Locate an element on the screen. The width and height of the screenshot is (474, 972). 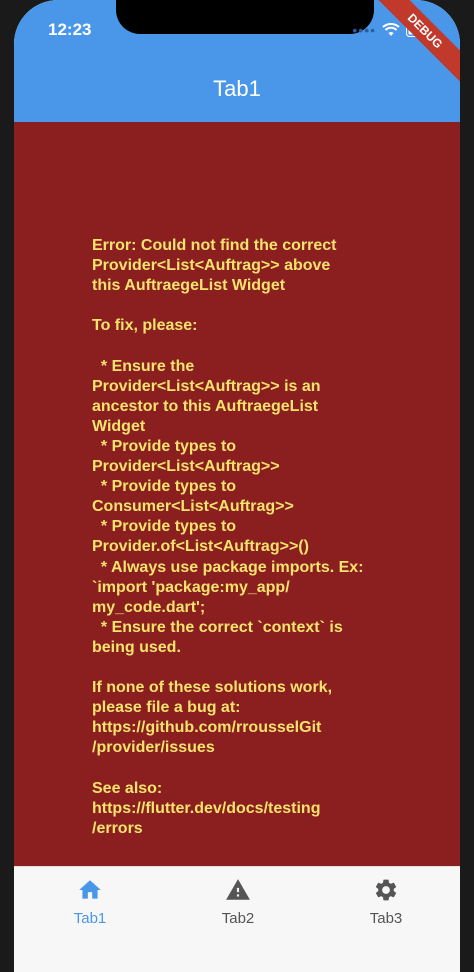
bottom-navigation-bar: Tab1 Tab2 Tab3 is located at coordinates (237, 919).